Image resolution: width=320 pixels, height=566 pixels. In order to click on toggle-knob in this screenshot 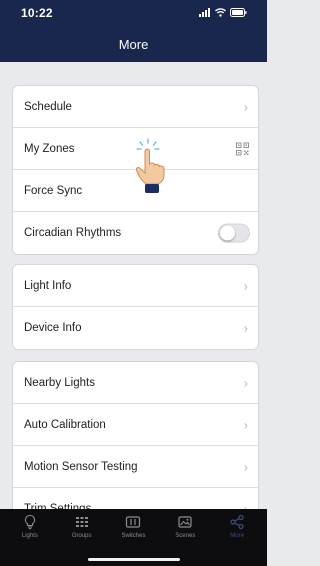, I will do `click(227, 233)`.